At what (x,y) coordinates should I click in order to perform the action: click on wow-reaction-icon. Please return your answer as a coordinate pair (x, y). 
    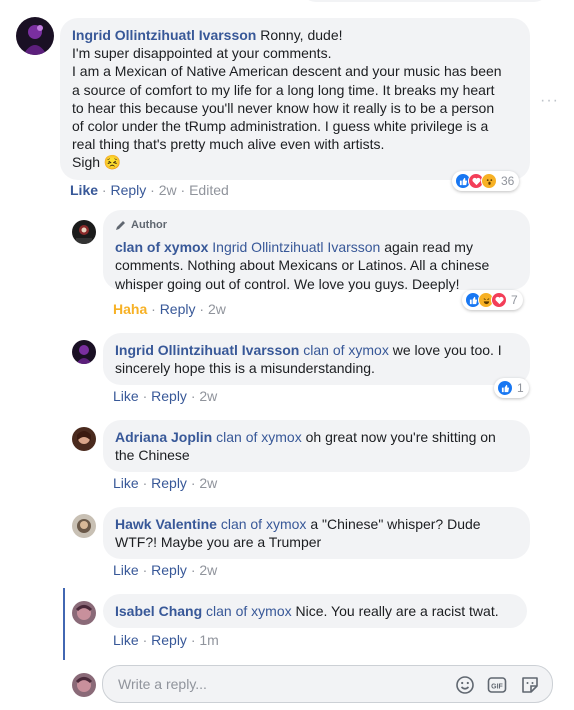
    Looking at the image, I should click on (489, 181).